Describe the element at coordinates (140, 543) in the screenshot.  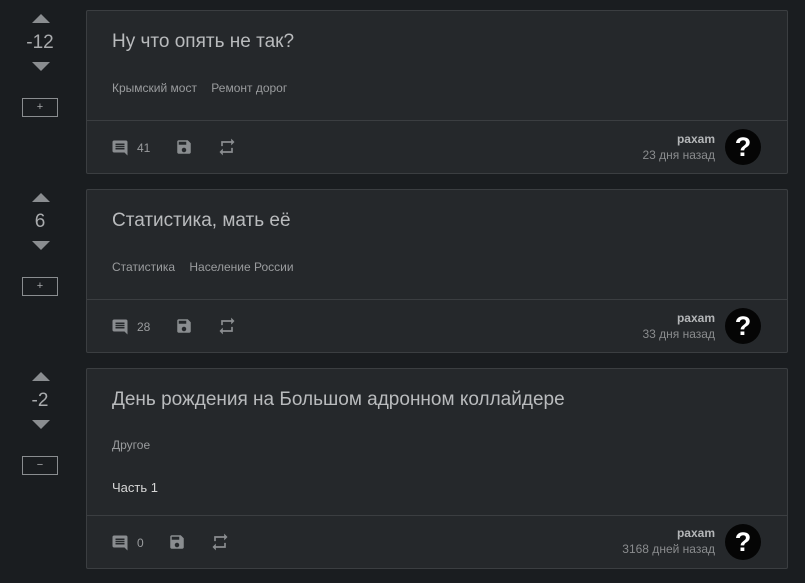
I see `comment-count: 0` at that location.